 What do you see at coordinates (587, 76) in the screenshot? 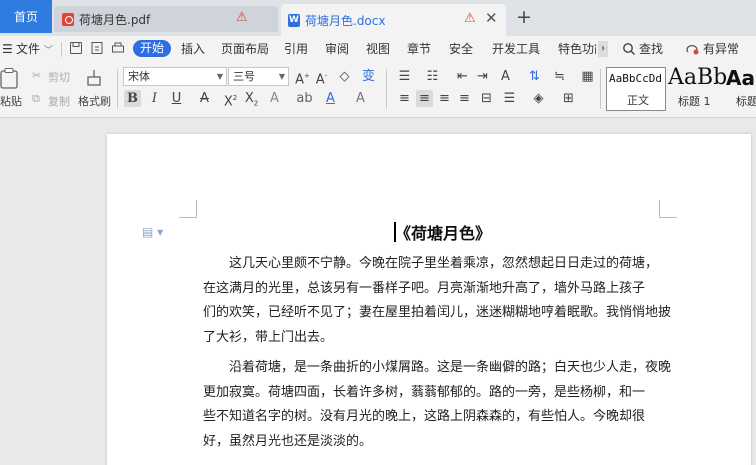
I see `table-borders-icon: ▦` at bounding box center [587, 76].